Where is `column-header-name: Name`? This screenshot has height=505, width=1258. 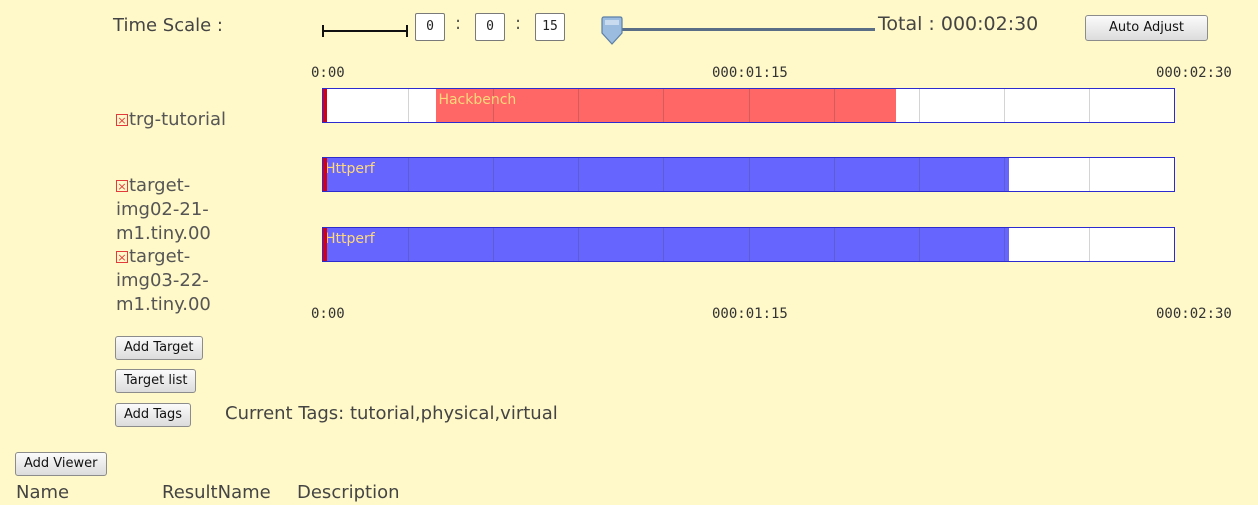 column-header-name: Name is located at coordinates (43, 492).